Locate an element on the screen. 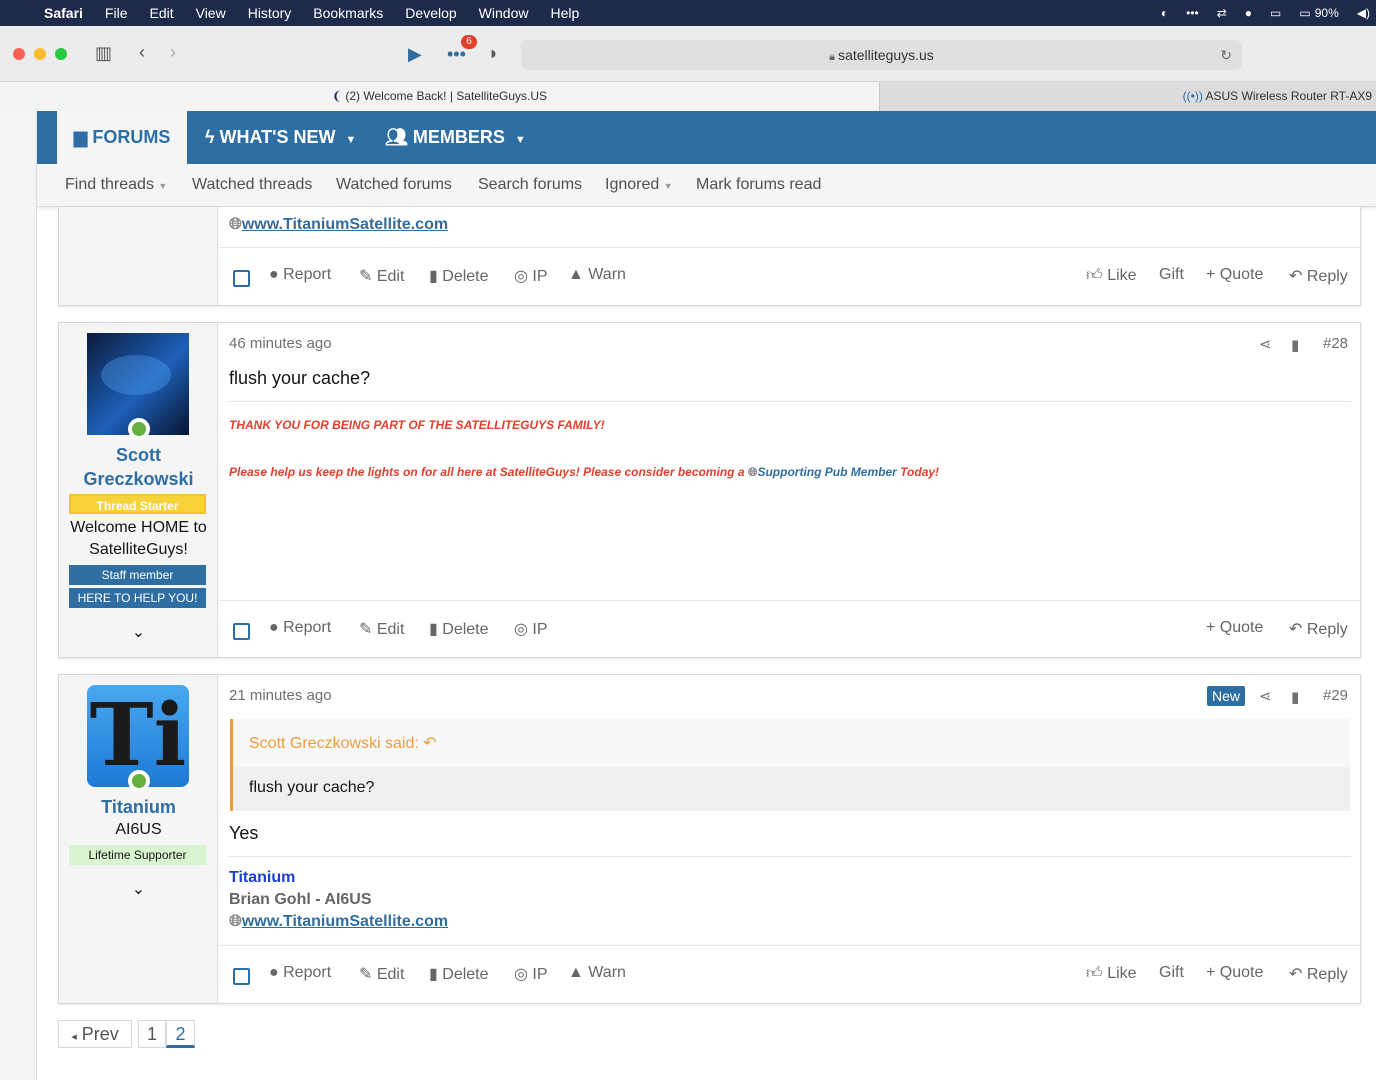  username-titanium: Titanium is located at coordinates (138, 807).